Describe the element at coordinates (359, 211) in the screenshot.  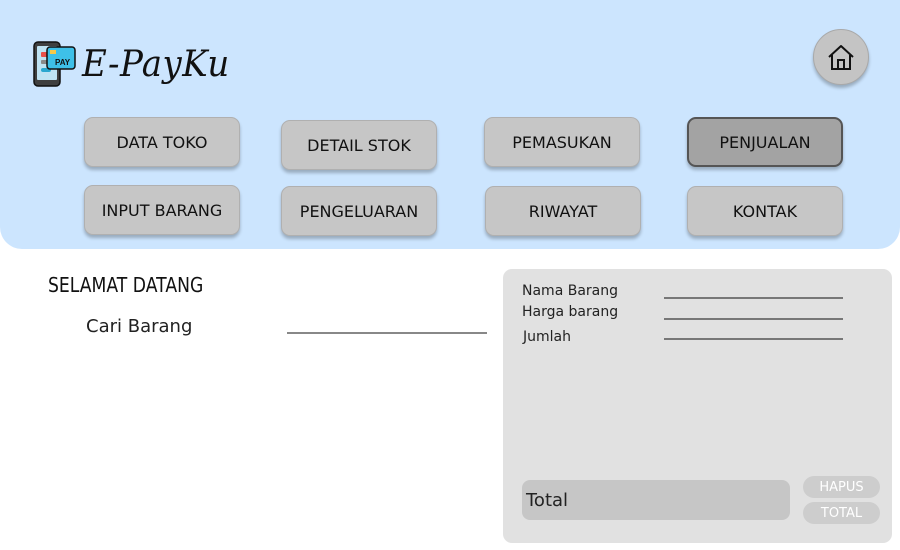
I see `nav-pengeluaran-button: PENGELUARAN` at that location.